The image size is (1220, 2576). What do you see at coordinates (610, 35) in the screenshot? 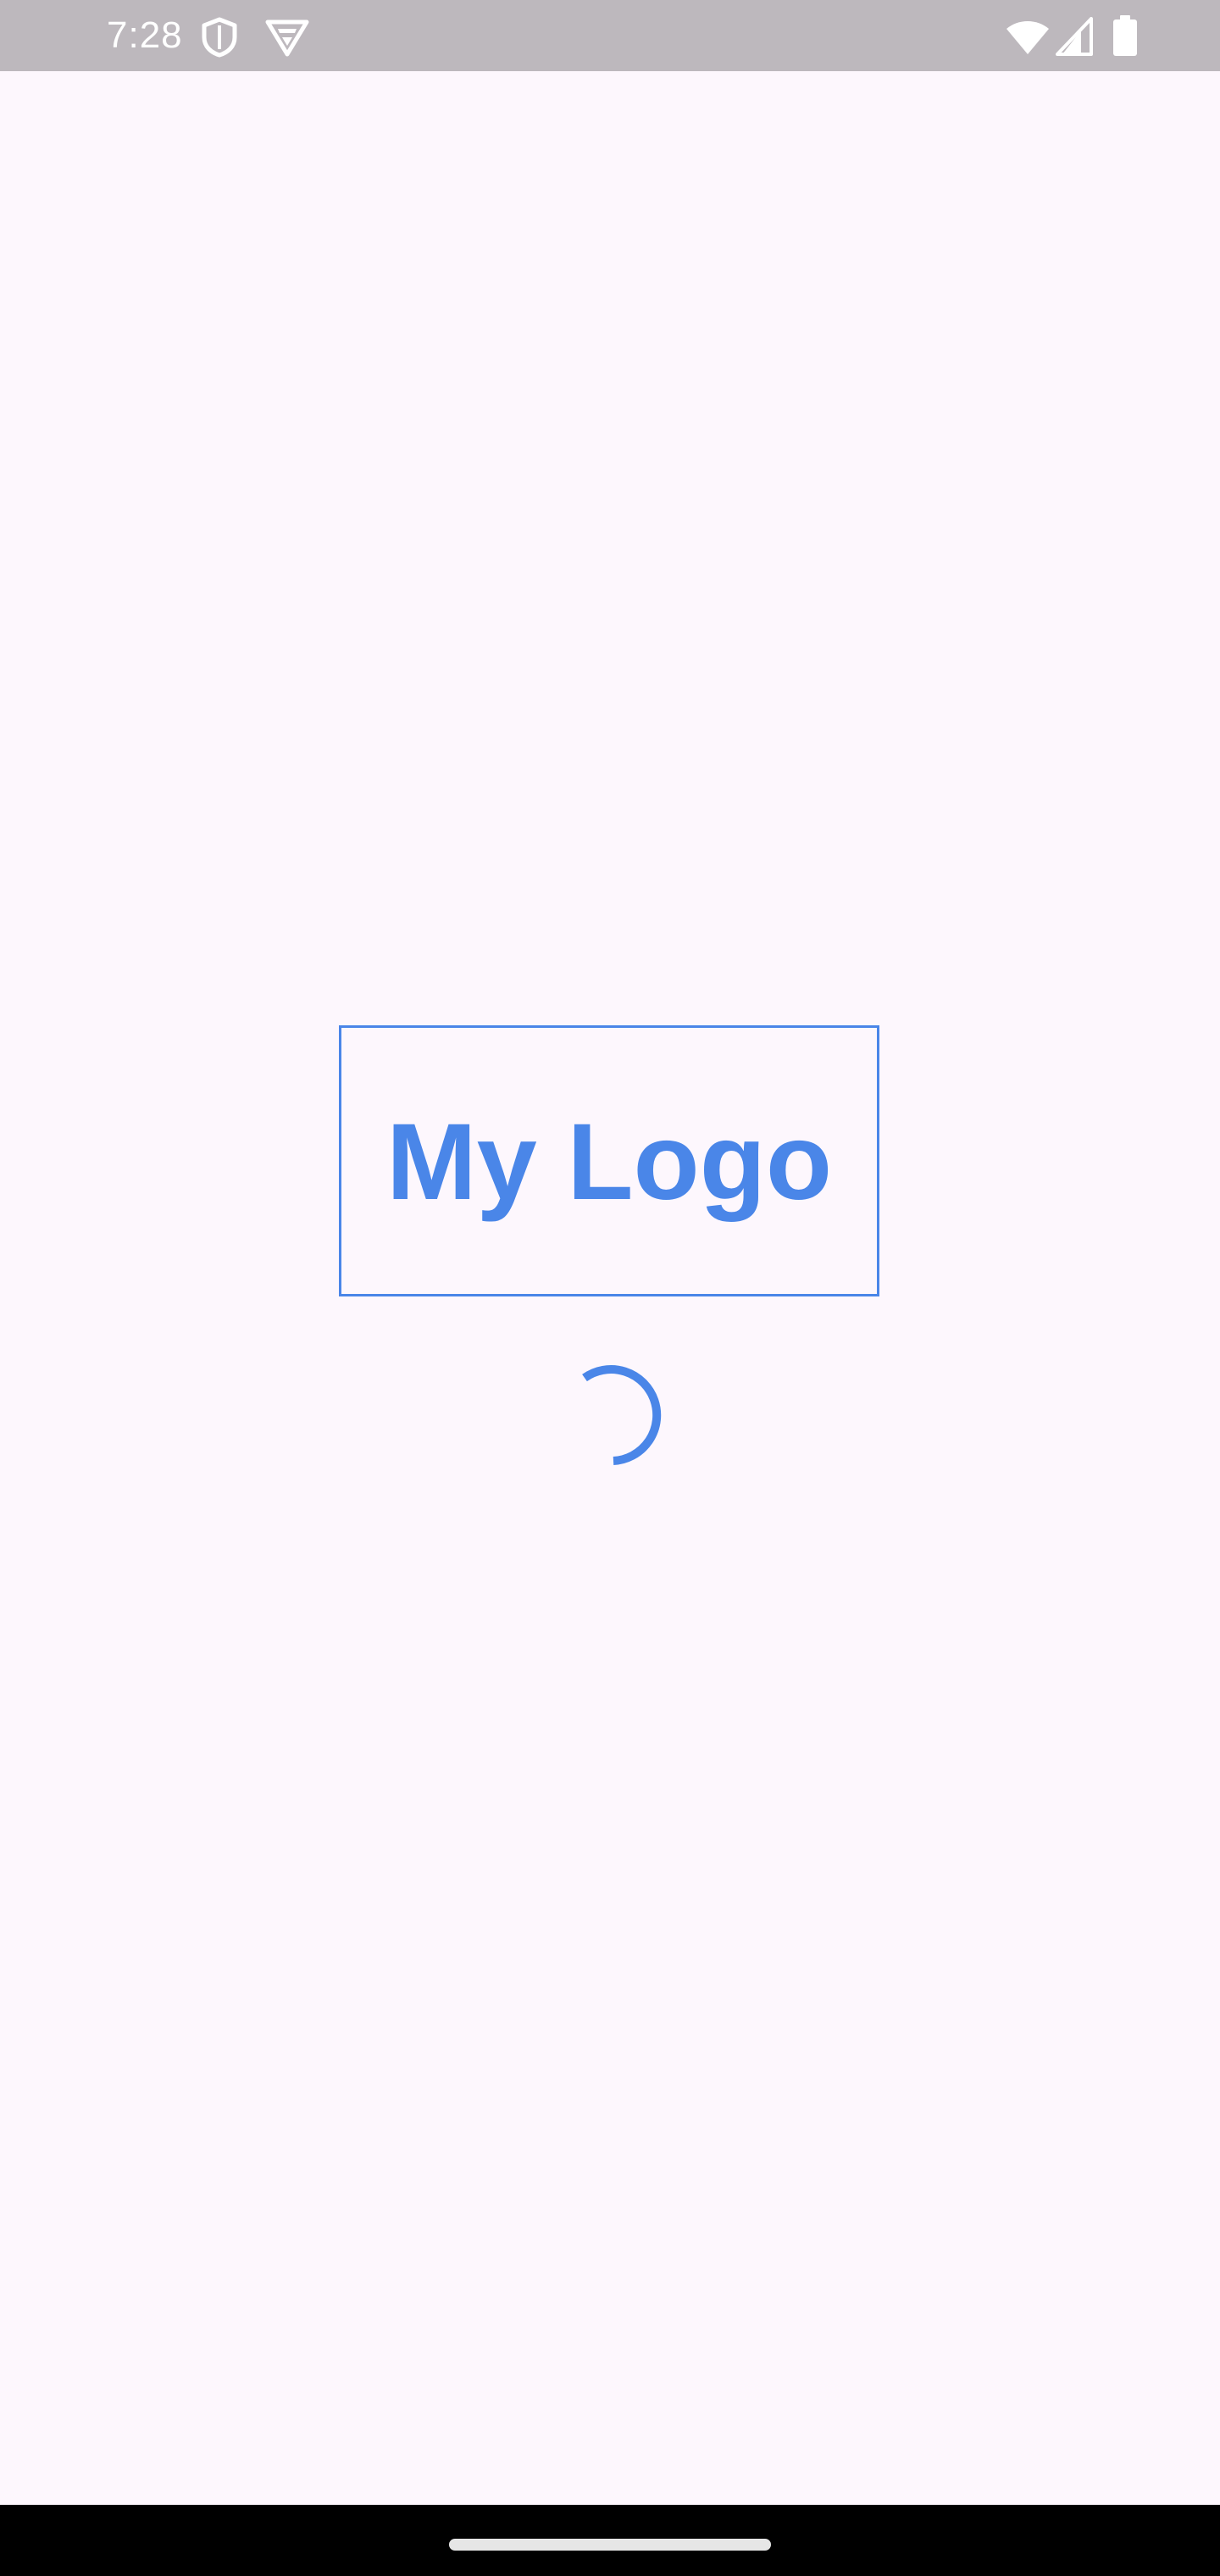
I see `status-bar: 7:28` at bounding box center [610, 35].